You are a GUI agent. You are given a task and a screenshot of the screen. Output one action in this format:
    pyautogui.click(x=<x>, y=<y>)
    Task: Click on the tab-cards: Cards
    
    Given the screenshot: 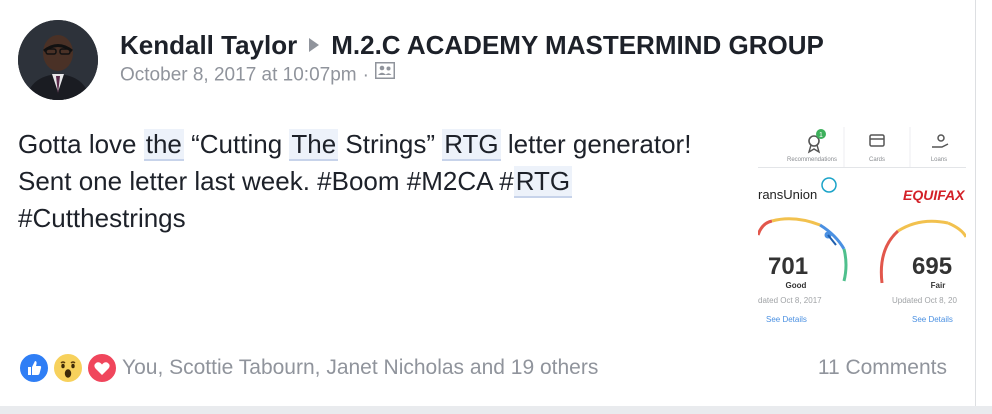 What is the action you would take?
    pyautogui.click(x=877, y=160)
    